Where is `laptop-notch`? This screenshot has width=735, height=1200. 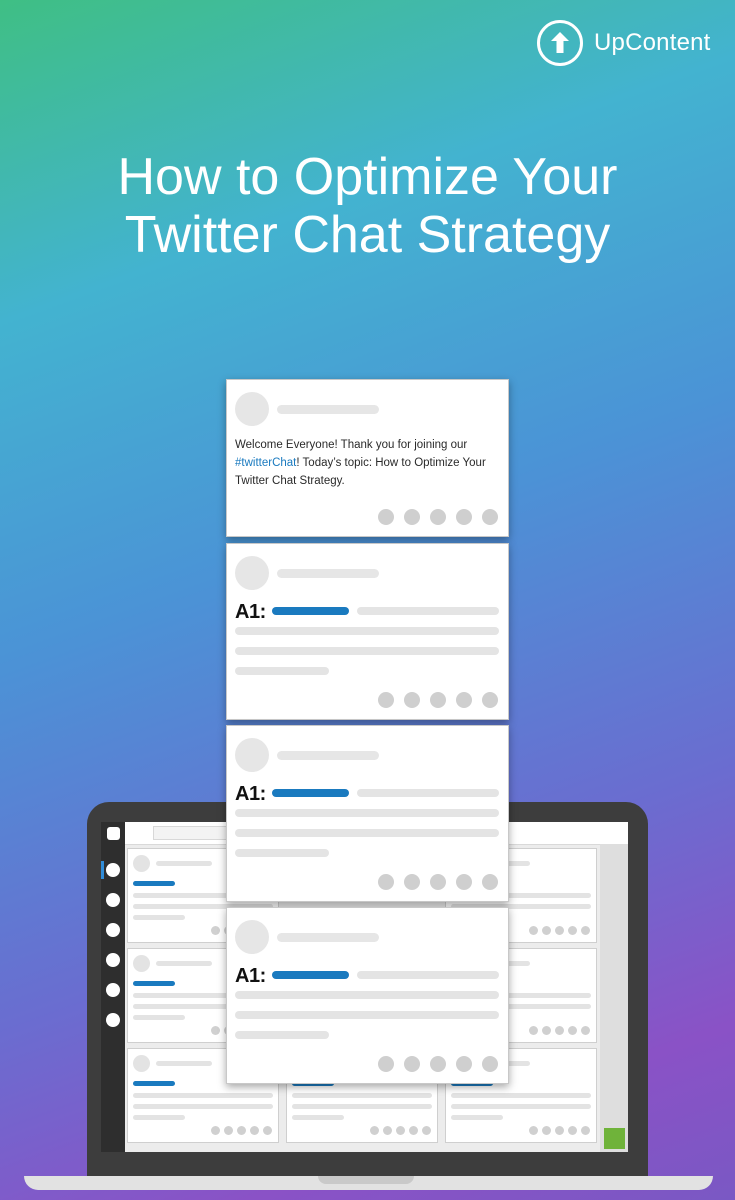
laptop-notch is located at coordinates (366, 1180).